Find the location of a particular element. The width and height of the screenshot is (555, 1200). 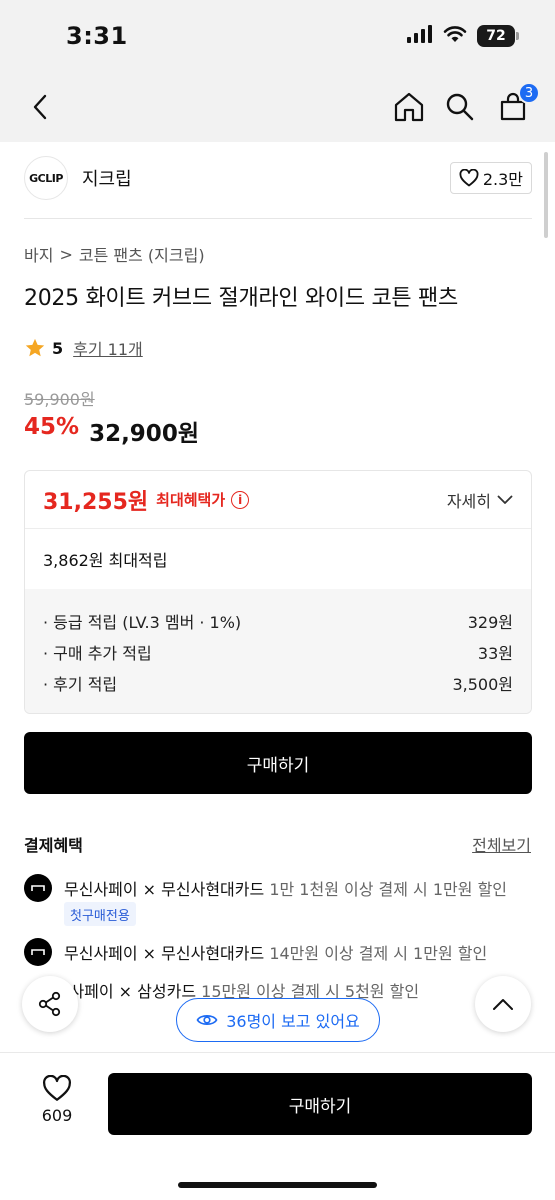

price-row: 45% 32,900원 is located at coordinates (111, 431).